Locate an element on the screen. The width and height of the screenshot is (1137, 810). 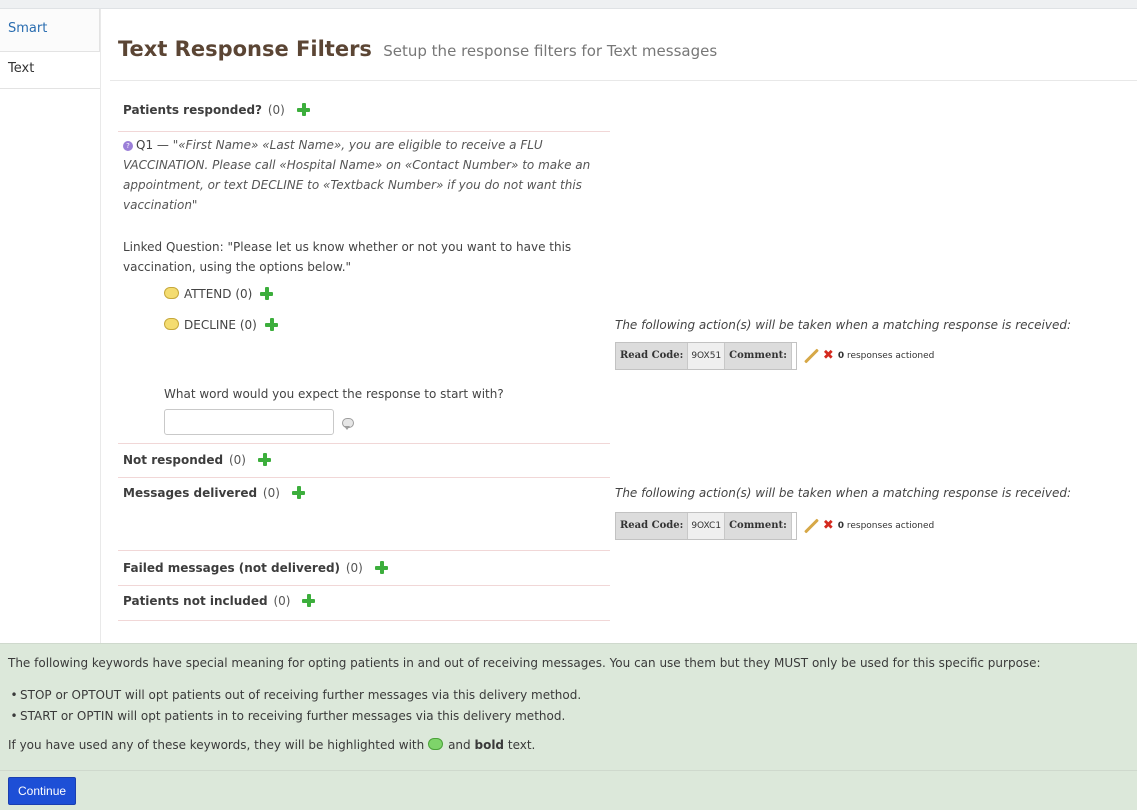
section-not-responded: Not responded (0) is located at coordinates (364, 460).